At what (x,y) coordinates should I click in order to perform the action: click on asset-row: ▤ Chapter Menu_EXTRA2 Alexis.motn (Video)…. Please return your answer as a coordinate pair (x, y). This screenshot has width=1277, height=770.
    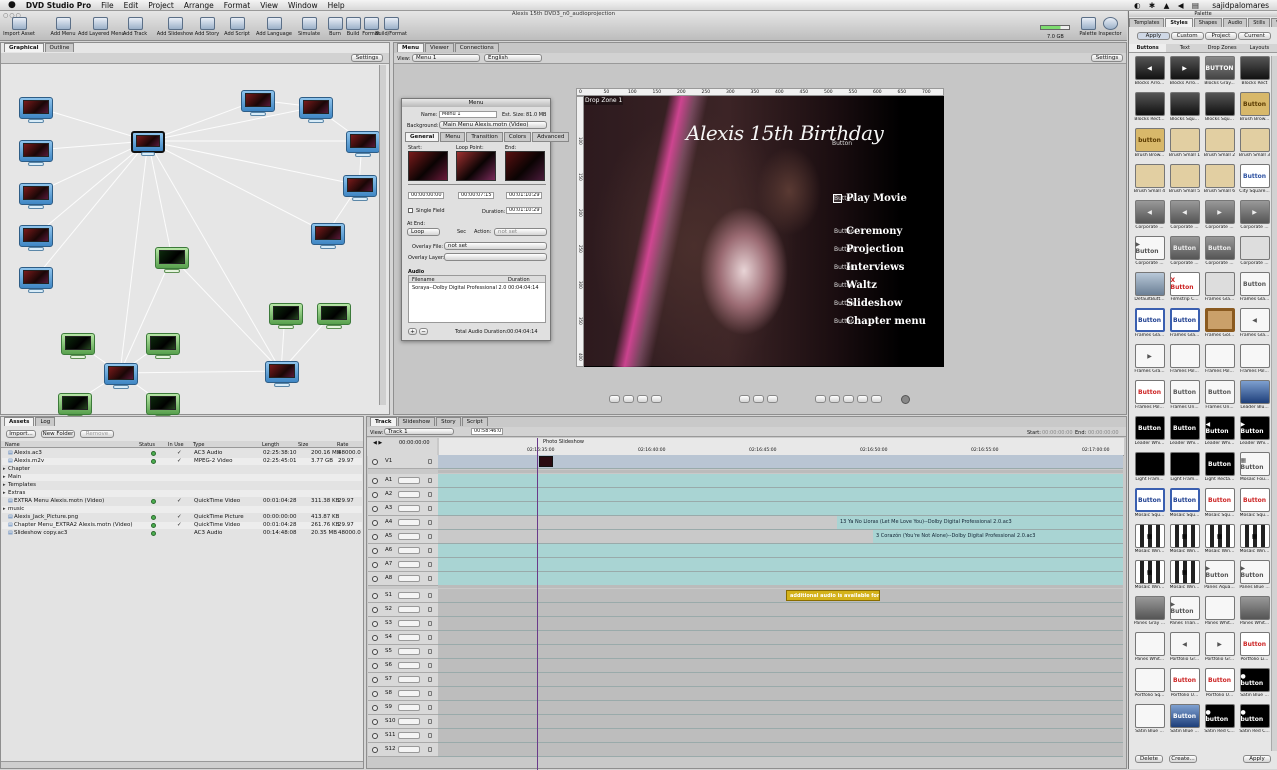
    Looking at the image, I should click on (182, 525).